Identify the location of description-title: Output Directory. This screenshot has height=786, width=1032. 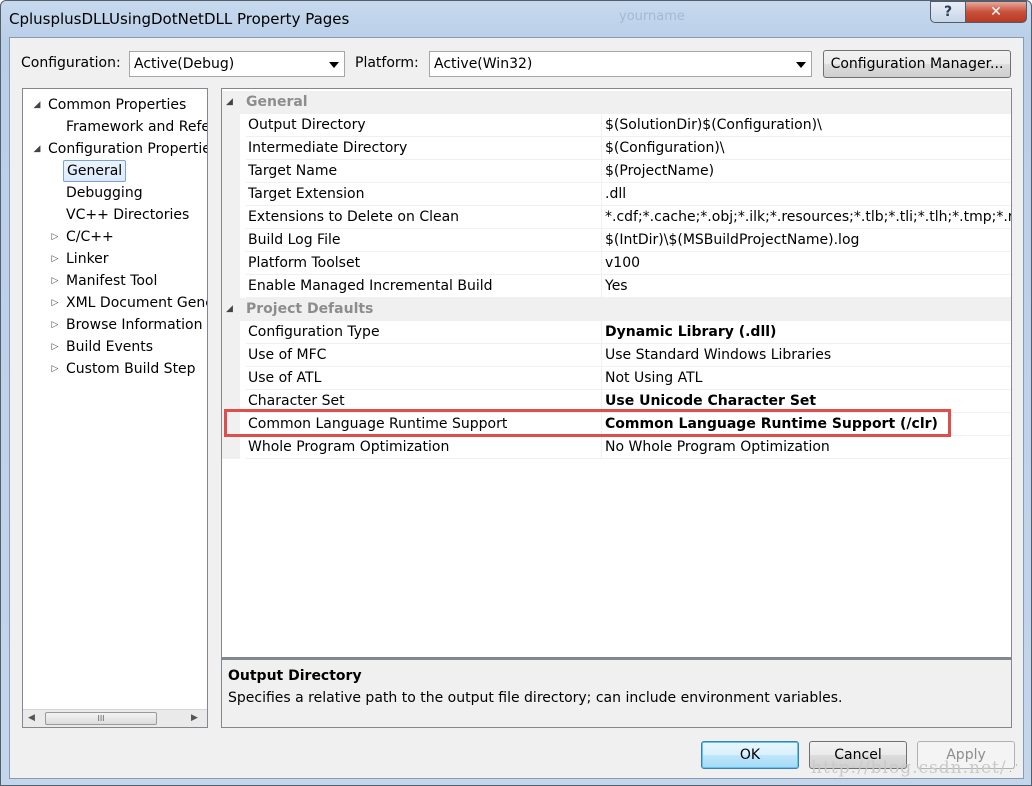
(295, 676).